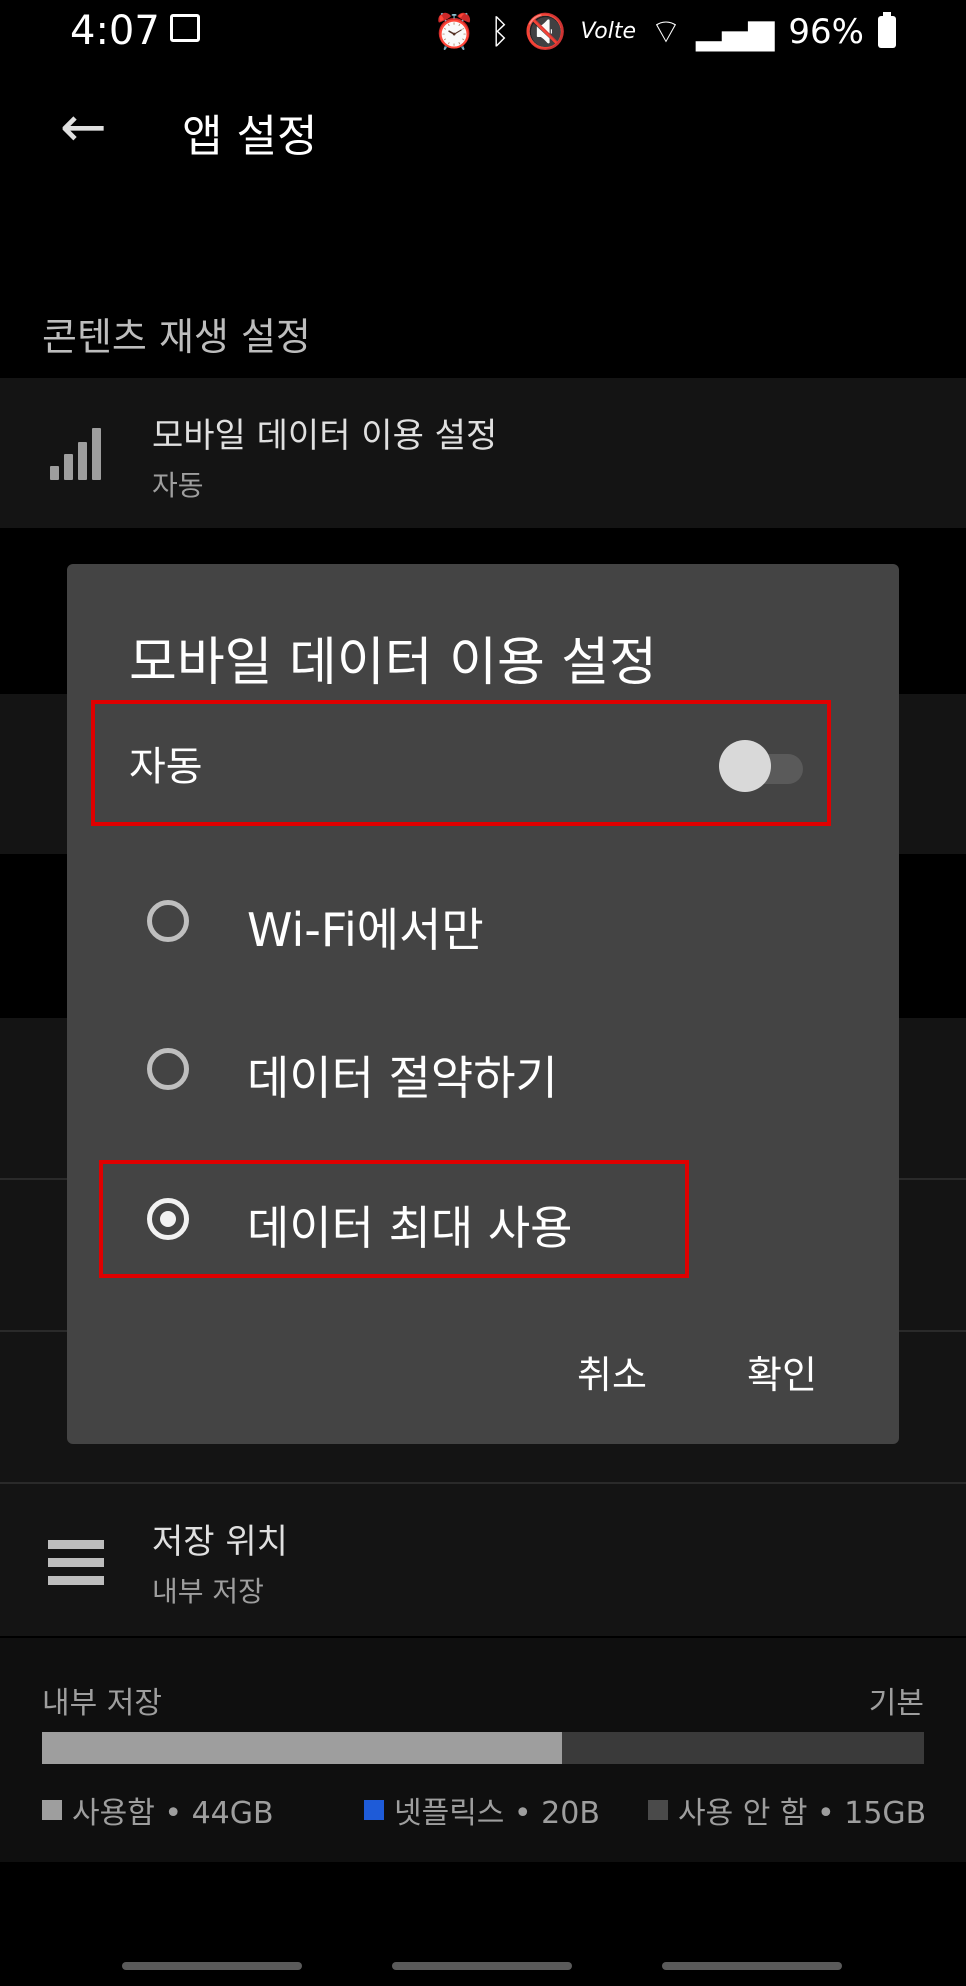 The height and width of the screenshot is (1986, 966). I want to click on storage-usage-bar, so click(483, 1748).